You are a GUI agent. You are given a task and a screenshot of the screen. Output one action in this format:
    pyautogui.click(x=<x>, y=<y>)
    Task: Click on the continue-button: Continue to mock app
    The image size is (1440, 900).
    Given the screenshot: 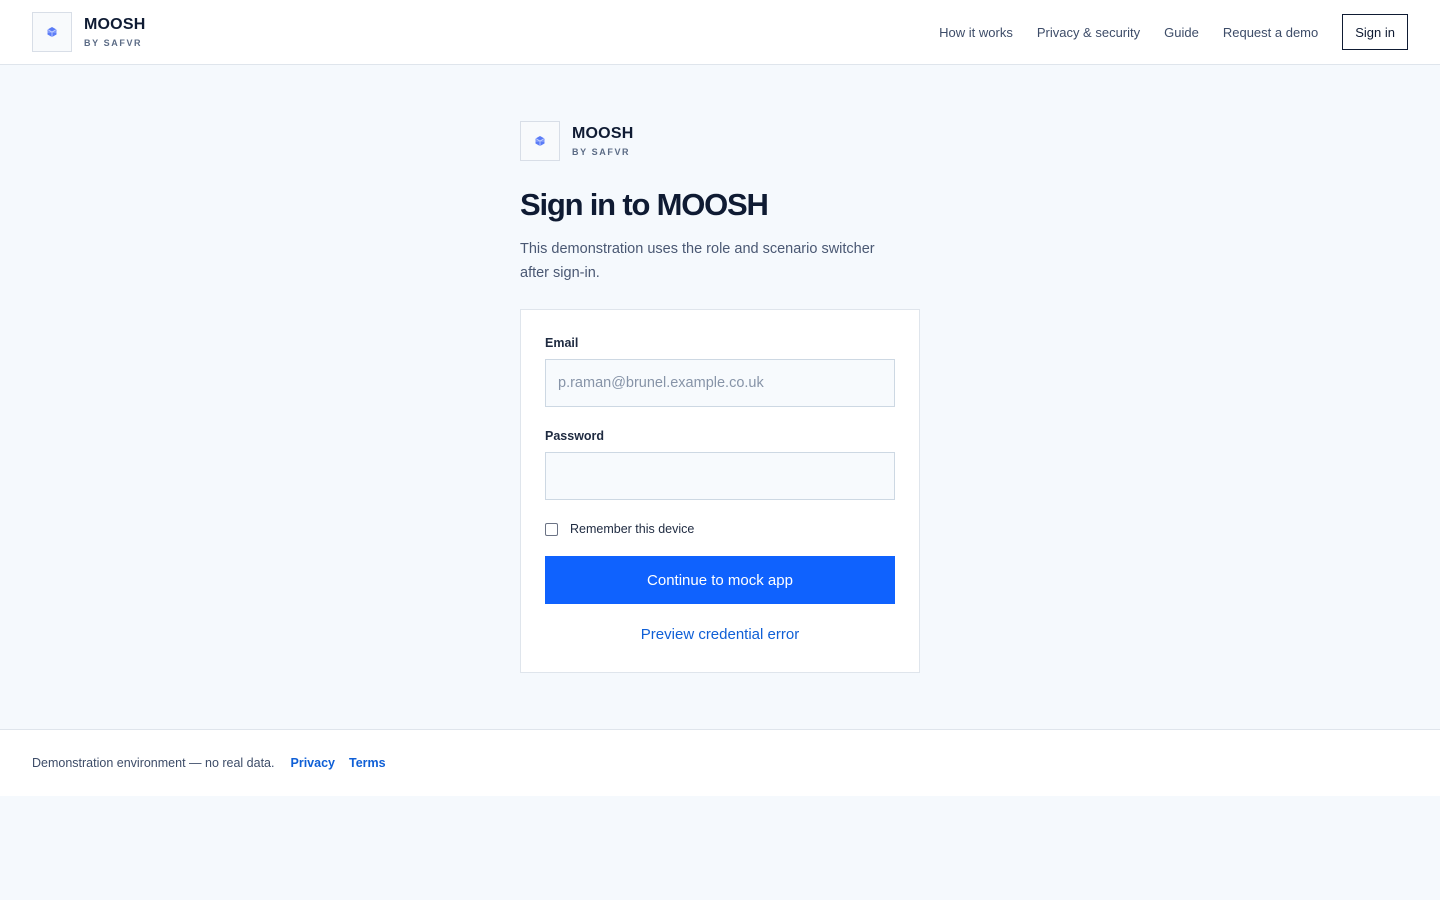 What is the action you would take?
    pyautogui.click(x=720, y=580)
    